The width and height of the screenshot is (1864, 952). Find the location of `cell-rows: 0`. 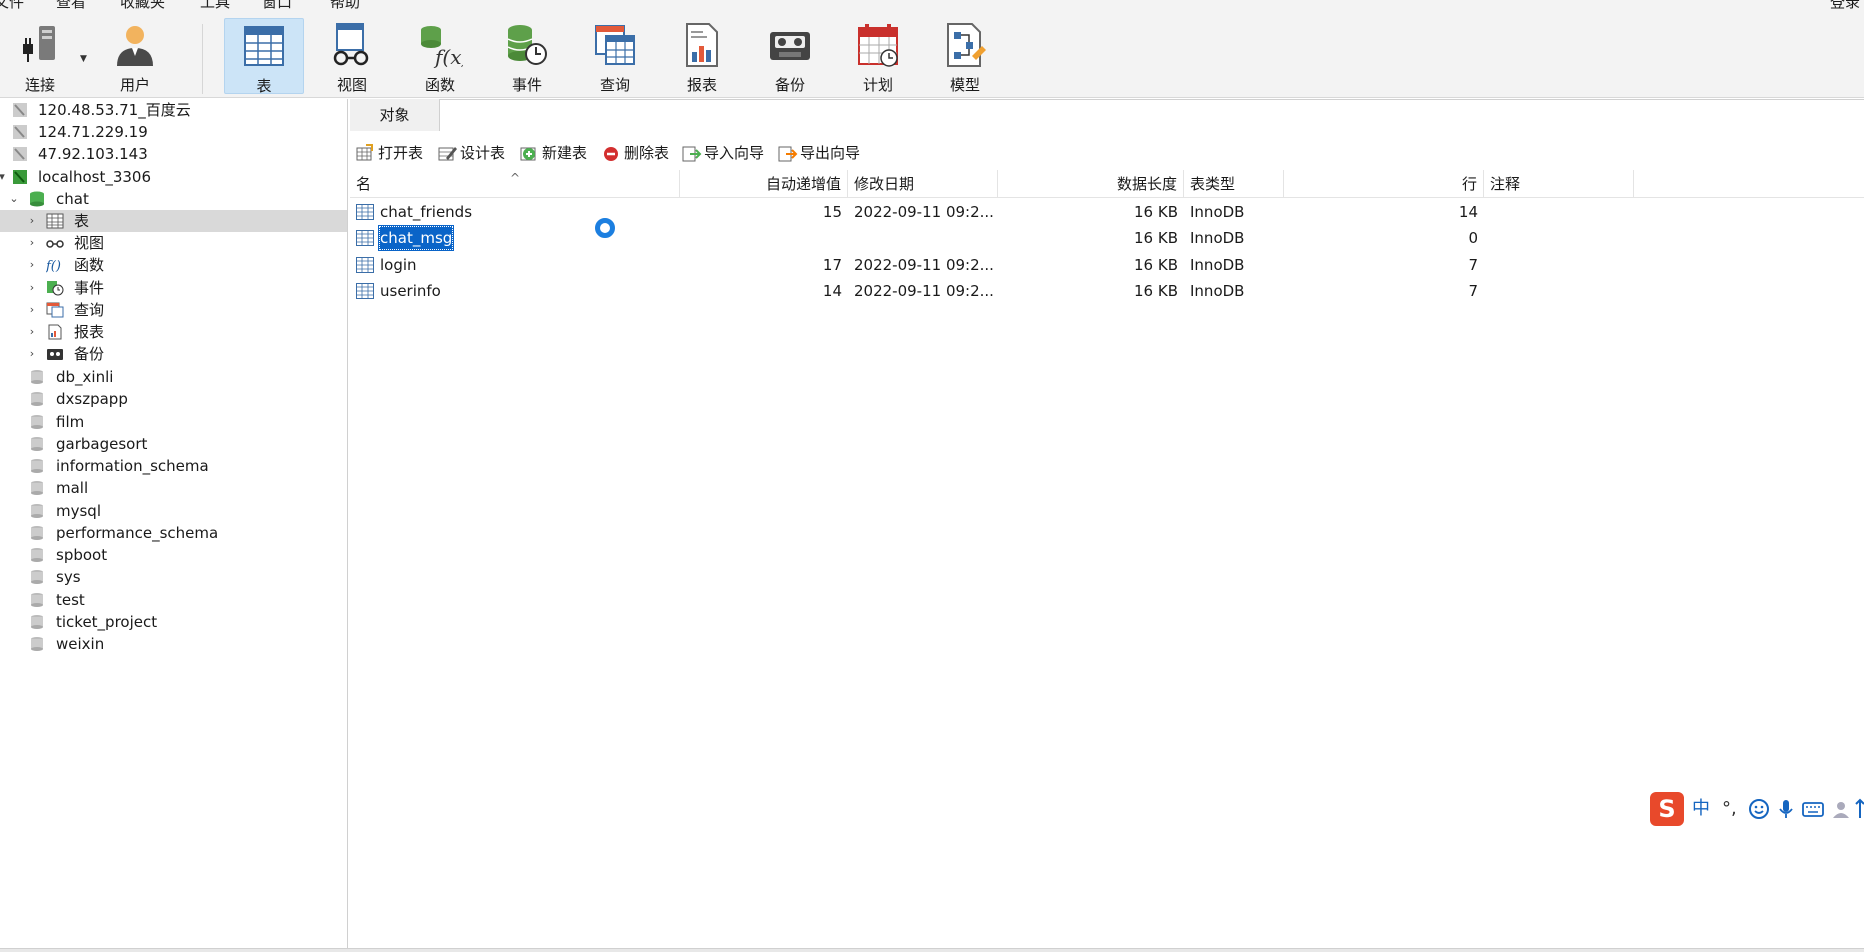

cell-rows: 0 is located at coordinates (1473, 238).